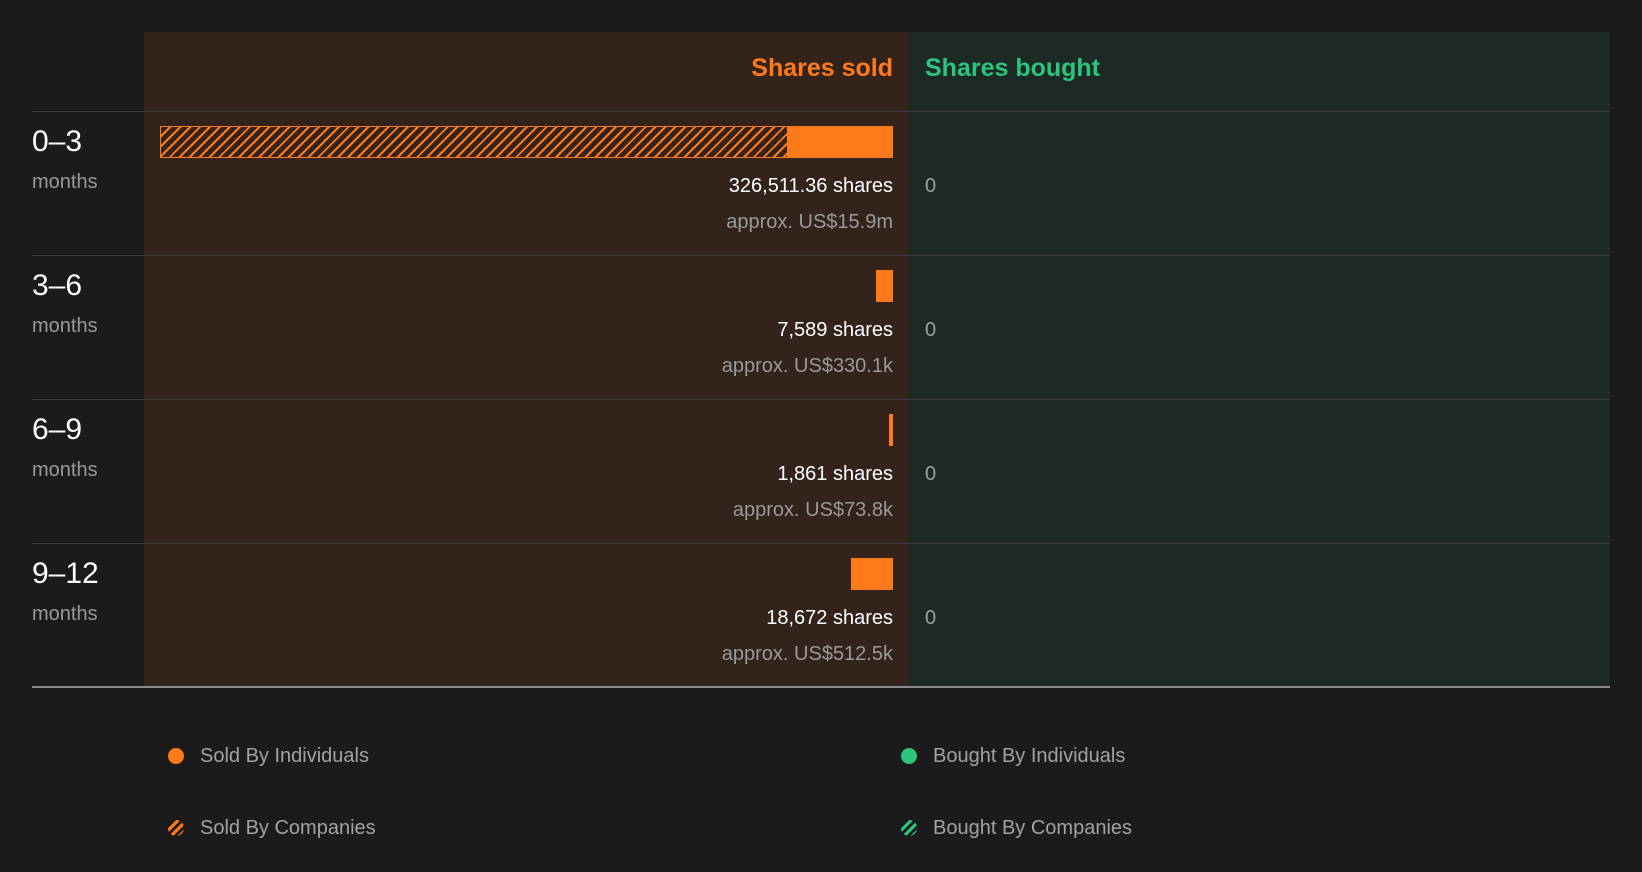 This screenshot has width=1642, height=872. I want to click on shares-bought-header: Shares bought, so click(1013, 68).